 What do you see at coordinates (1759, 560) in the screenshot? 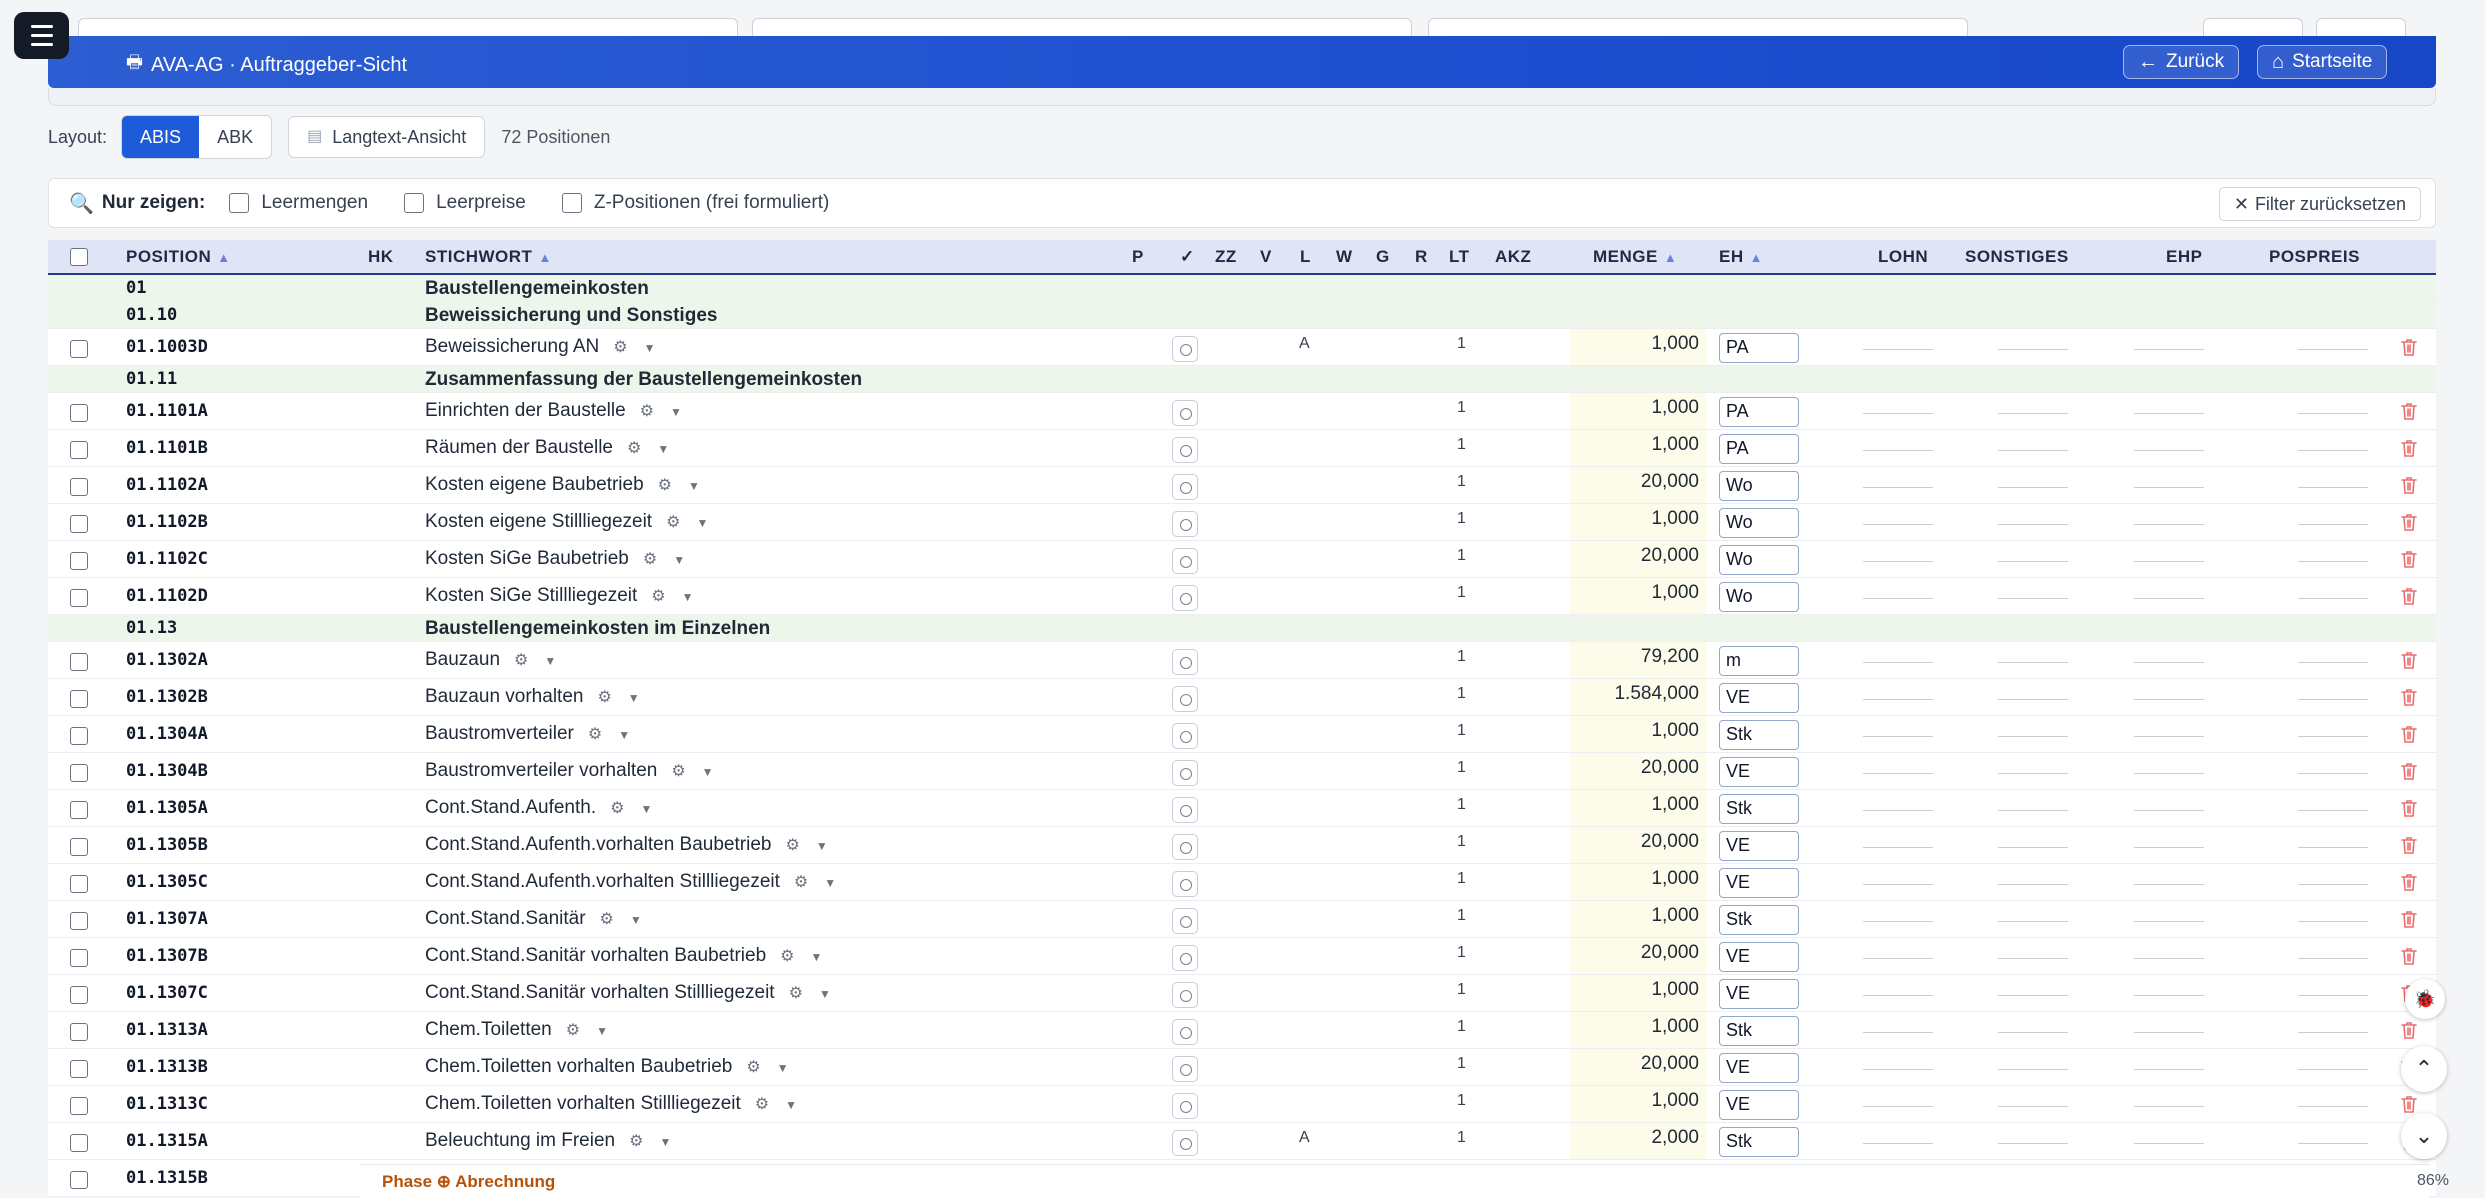
I see `row-eh-input: Wo` at bounding box center [1759, 560].